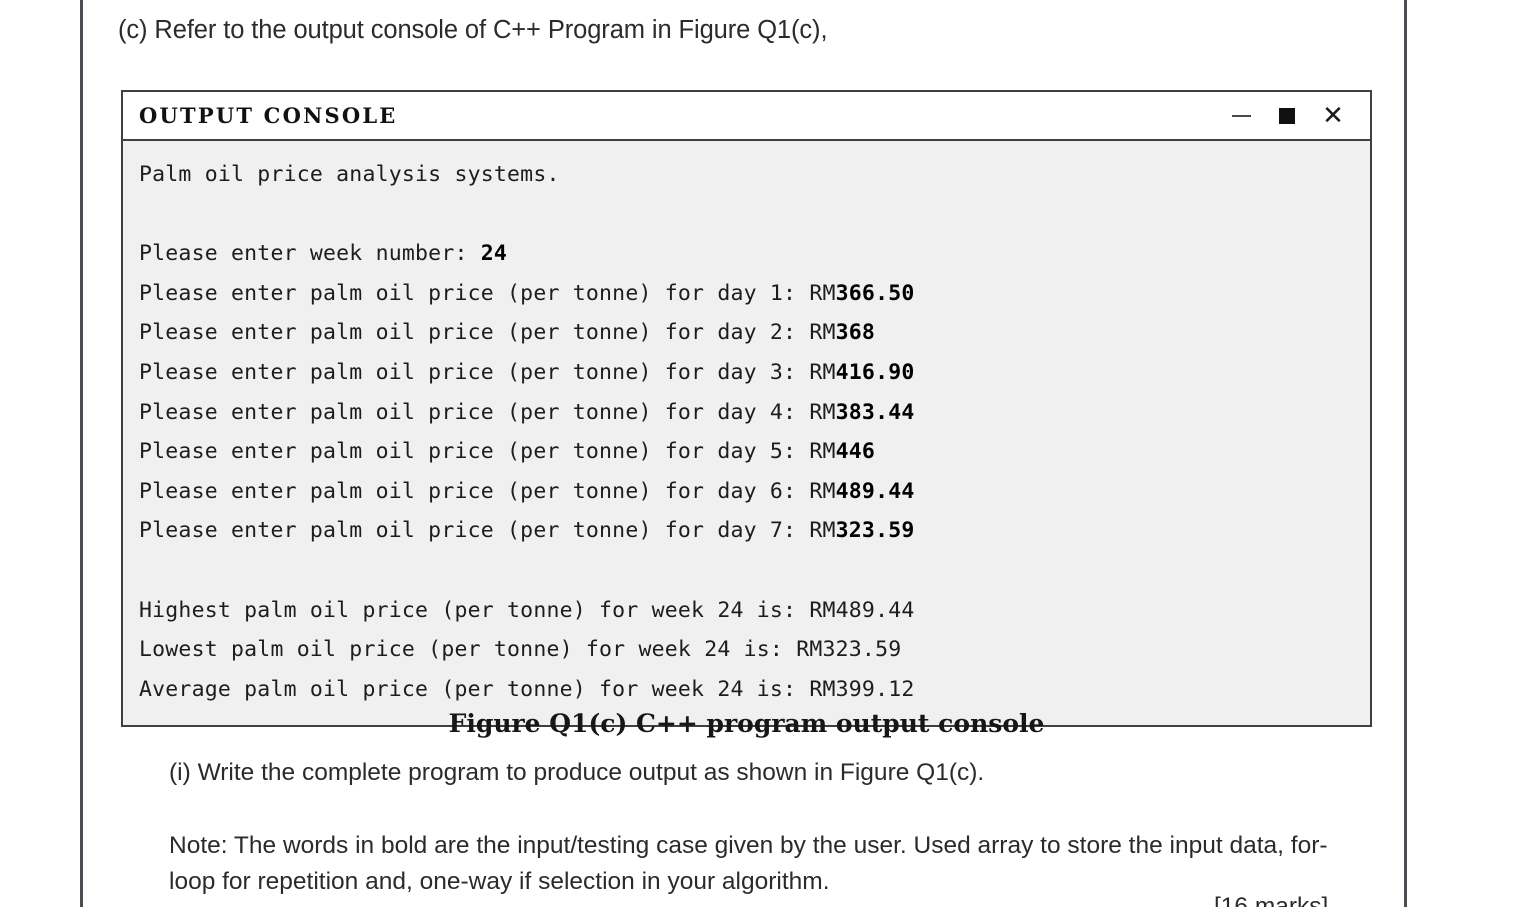 This screenshot has height=907, width=1535. What do you see at coordinates (349, 174) in the screenshot?
I see `console-line: Palm oil price analysis systems.` at bounding box center [349, 174].